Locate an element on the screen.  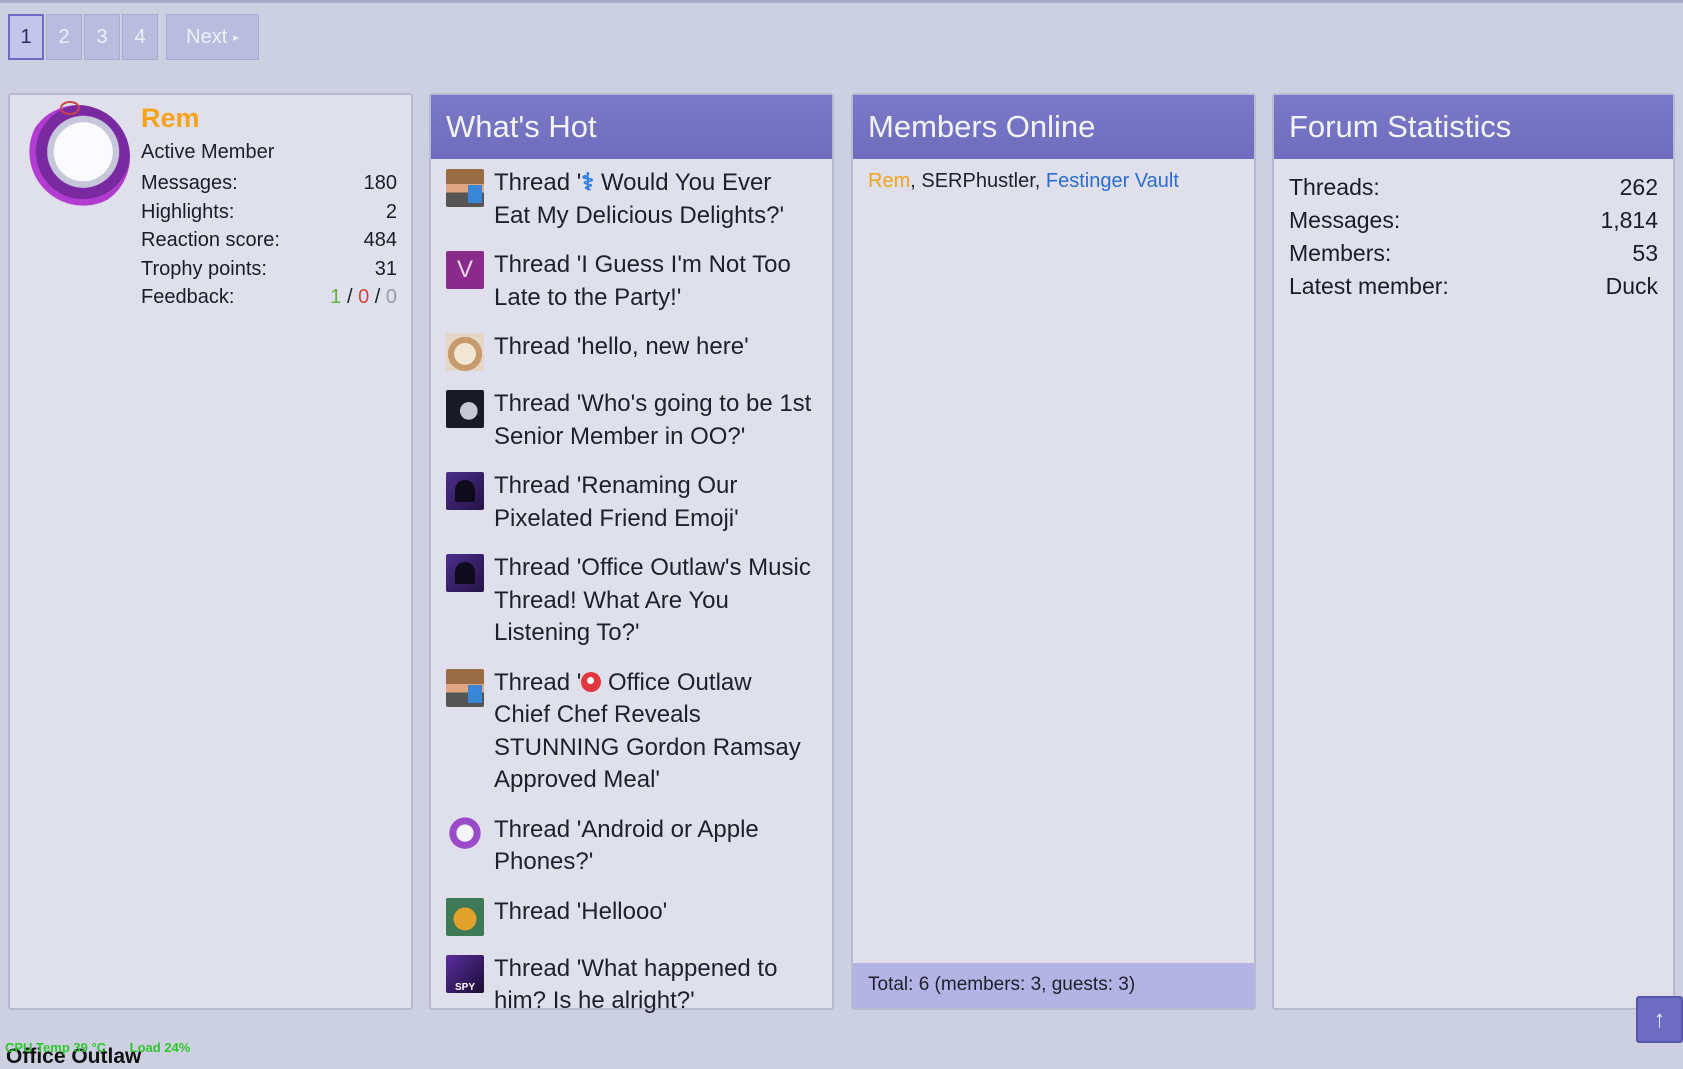
meat-emoji-icon is located at coordinates (591, 681).